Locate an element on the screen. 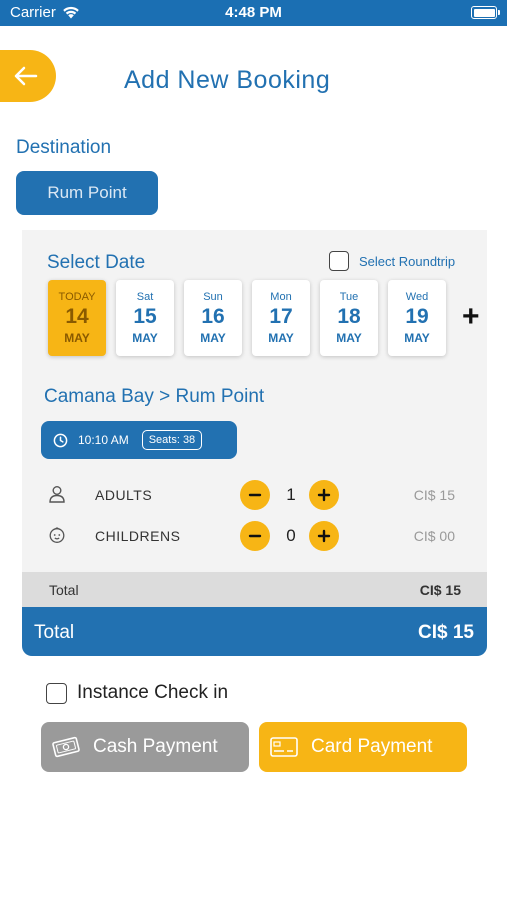  page-title: Add New Booking is located at coordinates (227, 80).